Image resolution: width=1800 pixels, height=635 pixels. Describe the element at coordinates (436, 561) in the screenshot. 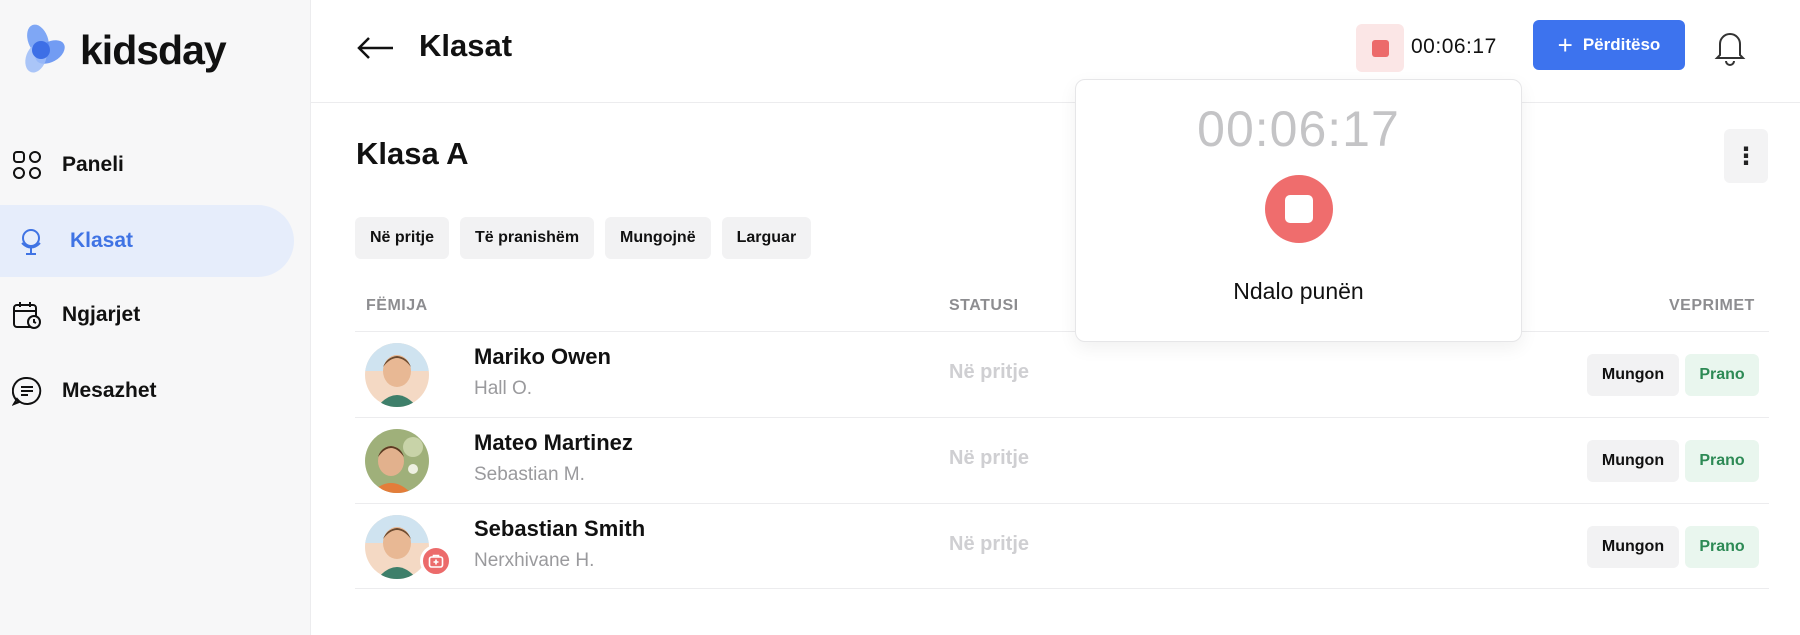

I see `medical-kit-icon` at that location.